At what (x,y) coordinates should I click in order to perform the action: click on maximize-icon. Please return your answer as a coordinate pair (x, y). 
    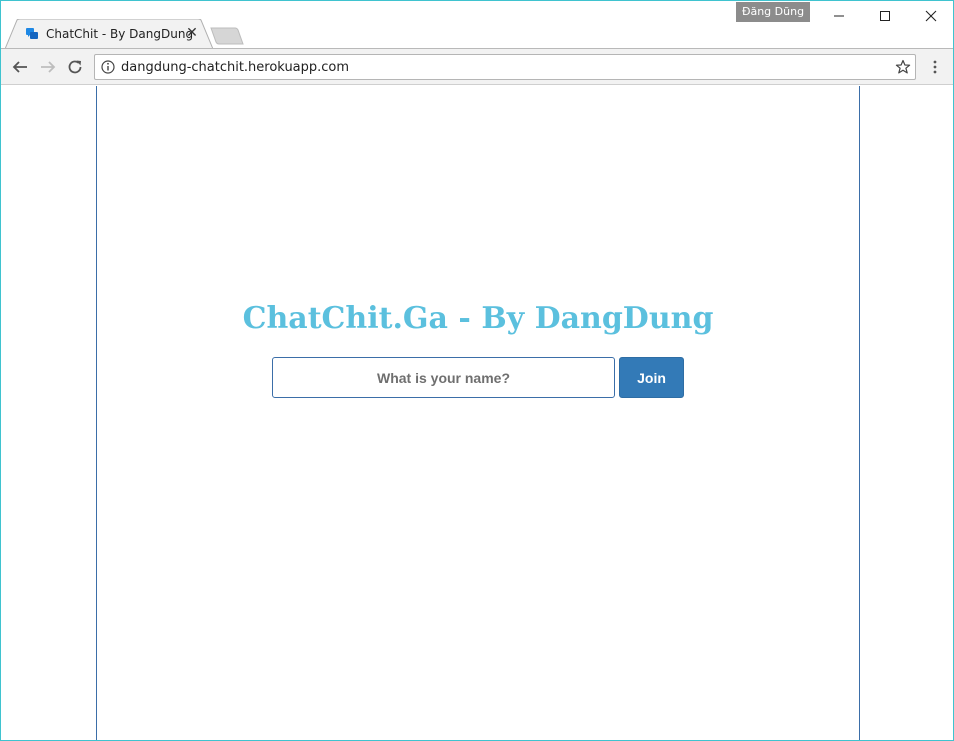
    Looking at the image, I should click on (885, 16).